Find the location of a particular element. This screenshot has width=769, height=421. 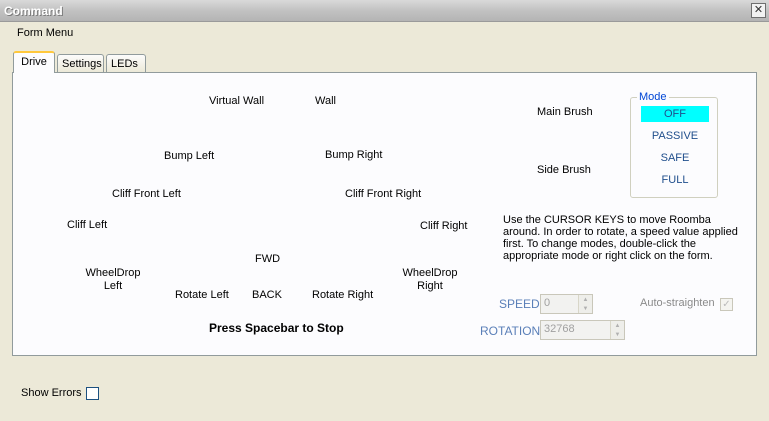

stop-hint: Press Spacebar to Stop is located at coordinates (276, 328).